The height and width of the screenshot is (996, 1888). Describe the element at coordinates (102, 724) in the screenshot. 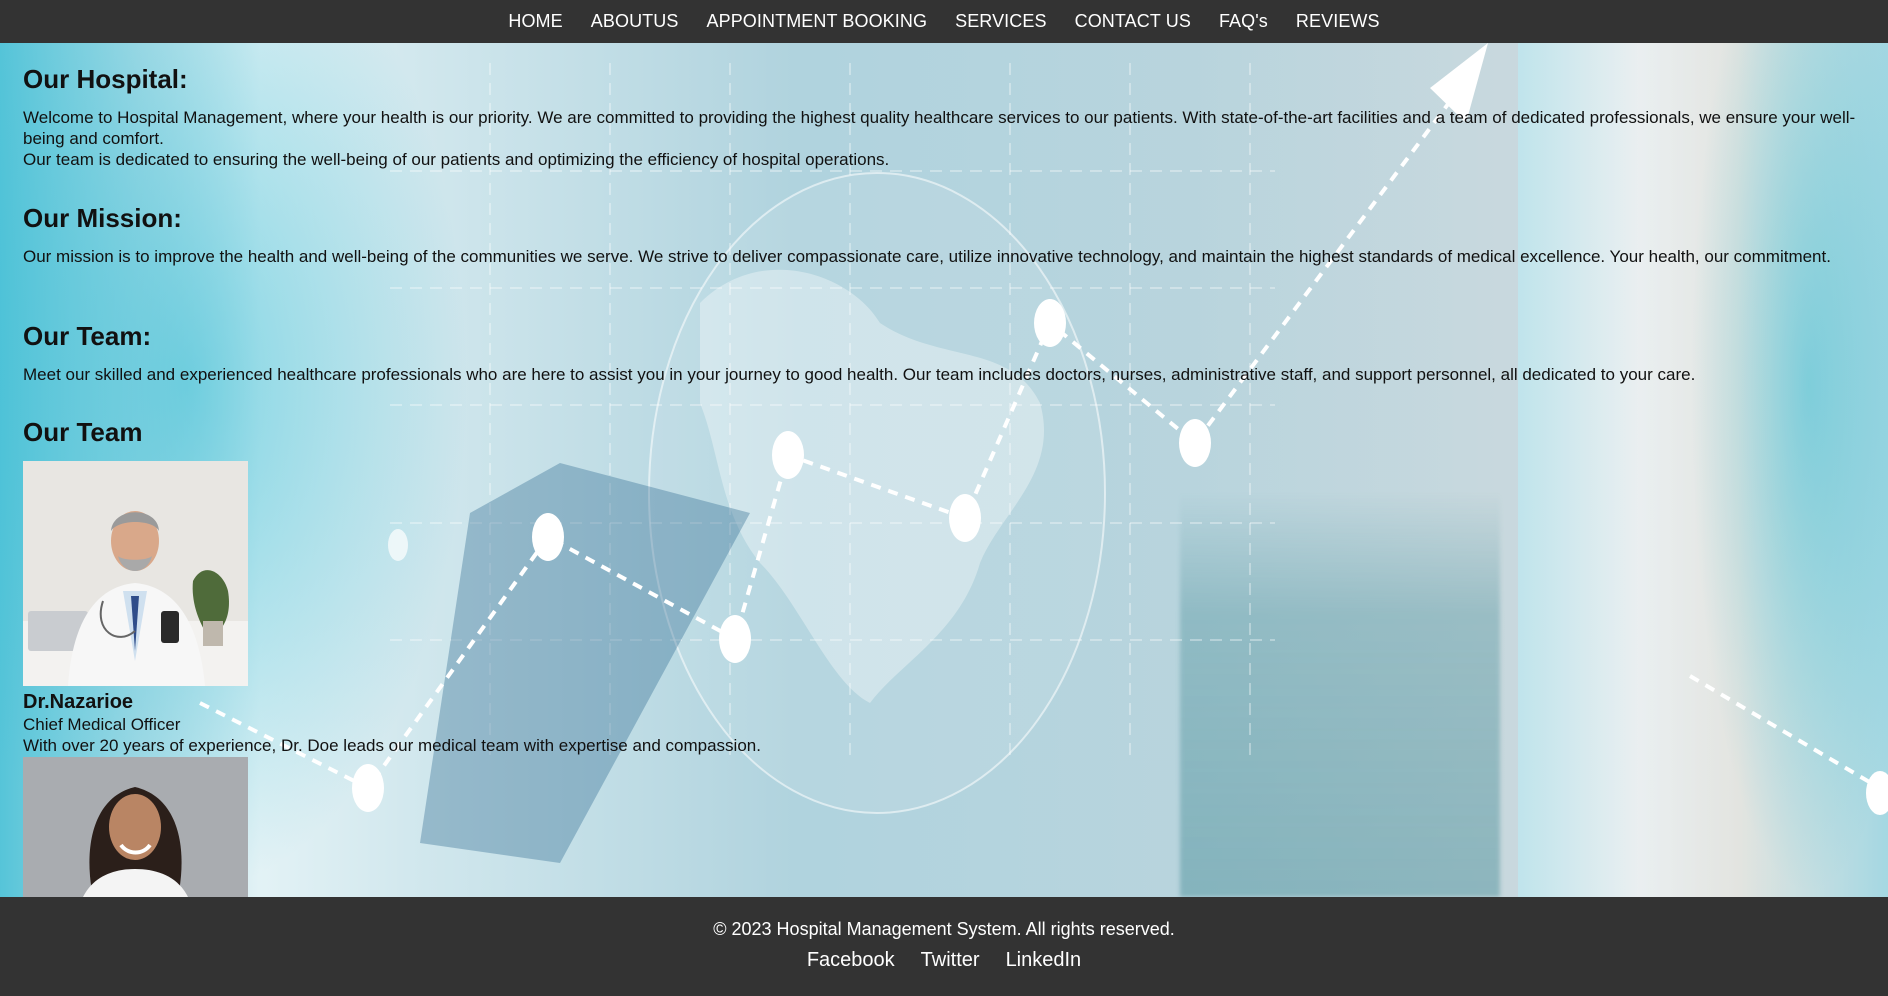

I see `team-member-role: Chief Medical Officer` at that location.